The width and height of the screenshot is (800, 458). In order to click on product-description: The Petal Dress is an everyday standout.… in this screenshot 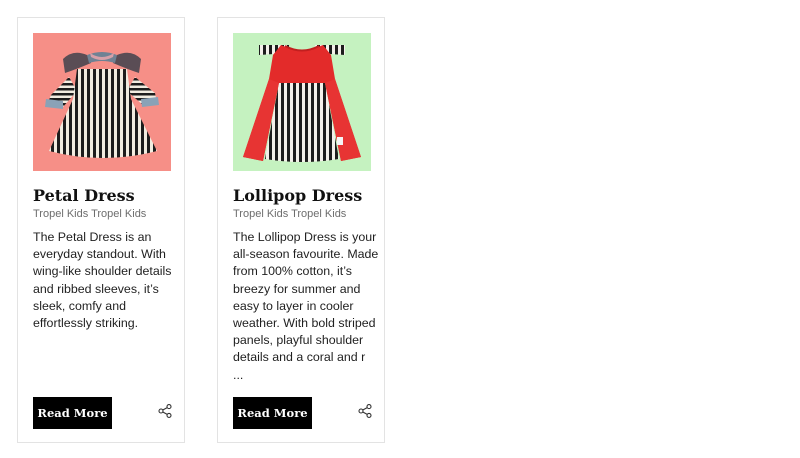, I will do `click(106, 280)`.